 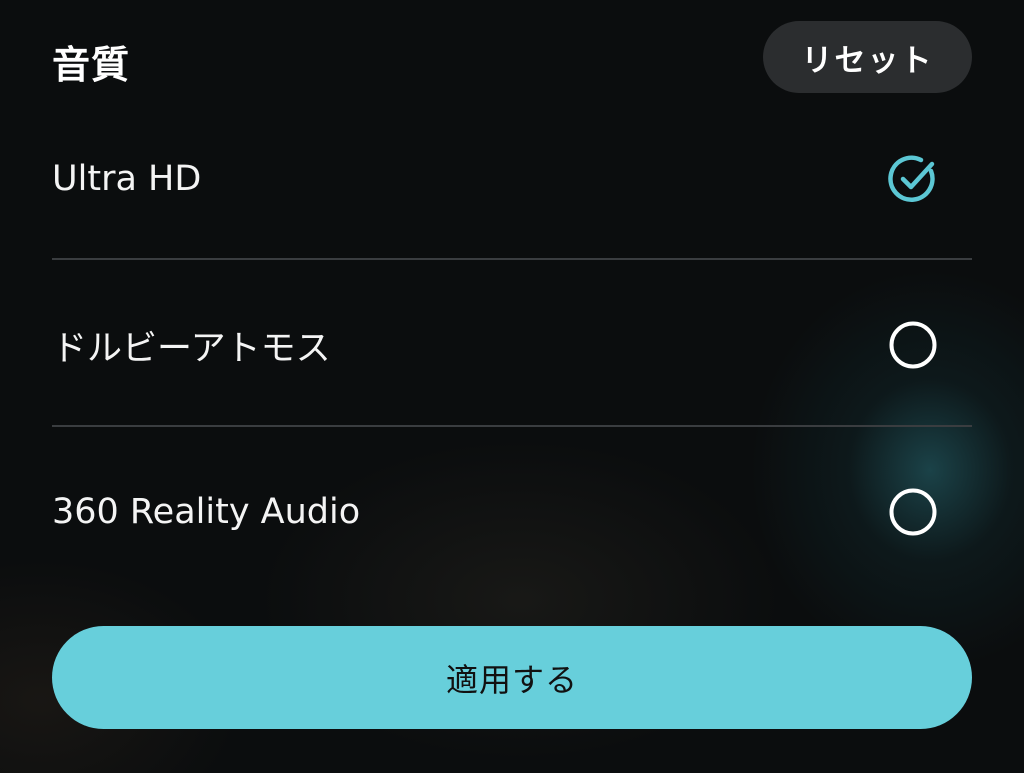 What do you see at coordinates (127, 179) in the screenshot?
I see `option-label: Ultra HD` at bounding box center [127, 179].